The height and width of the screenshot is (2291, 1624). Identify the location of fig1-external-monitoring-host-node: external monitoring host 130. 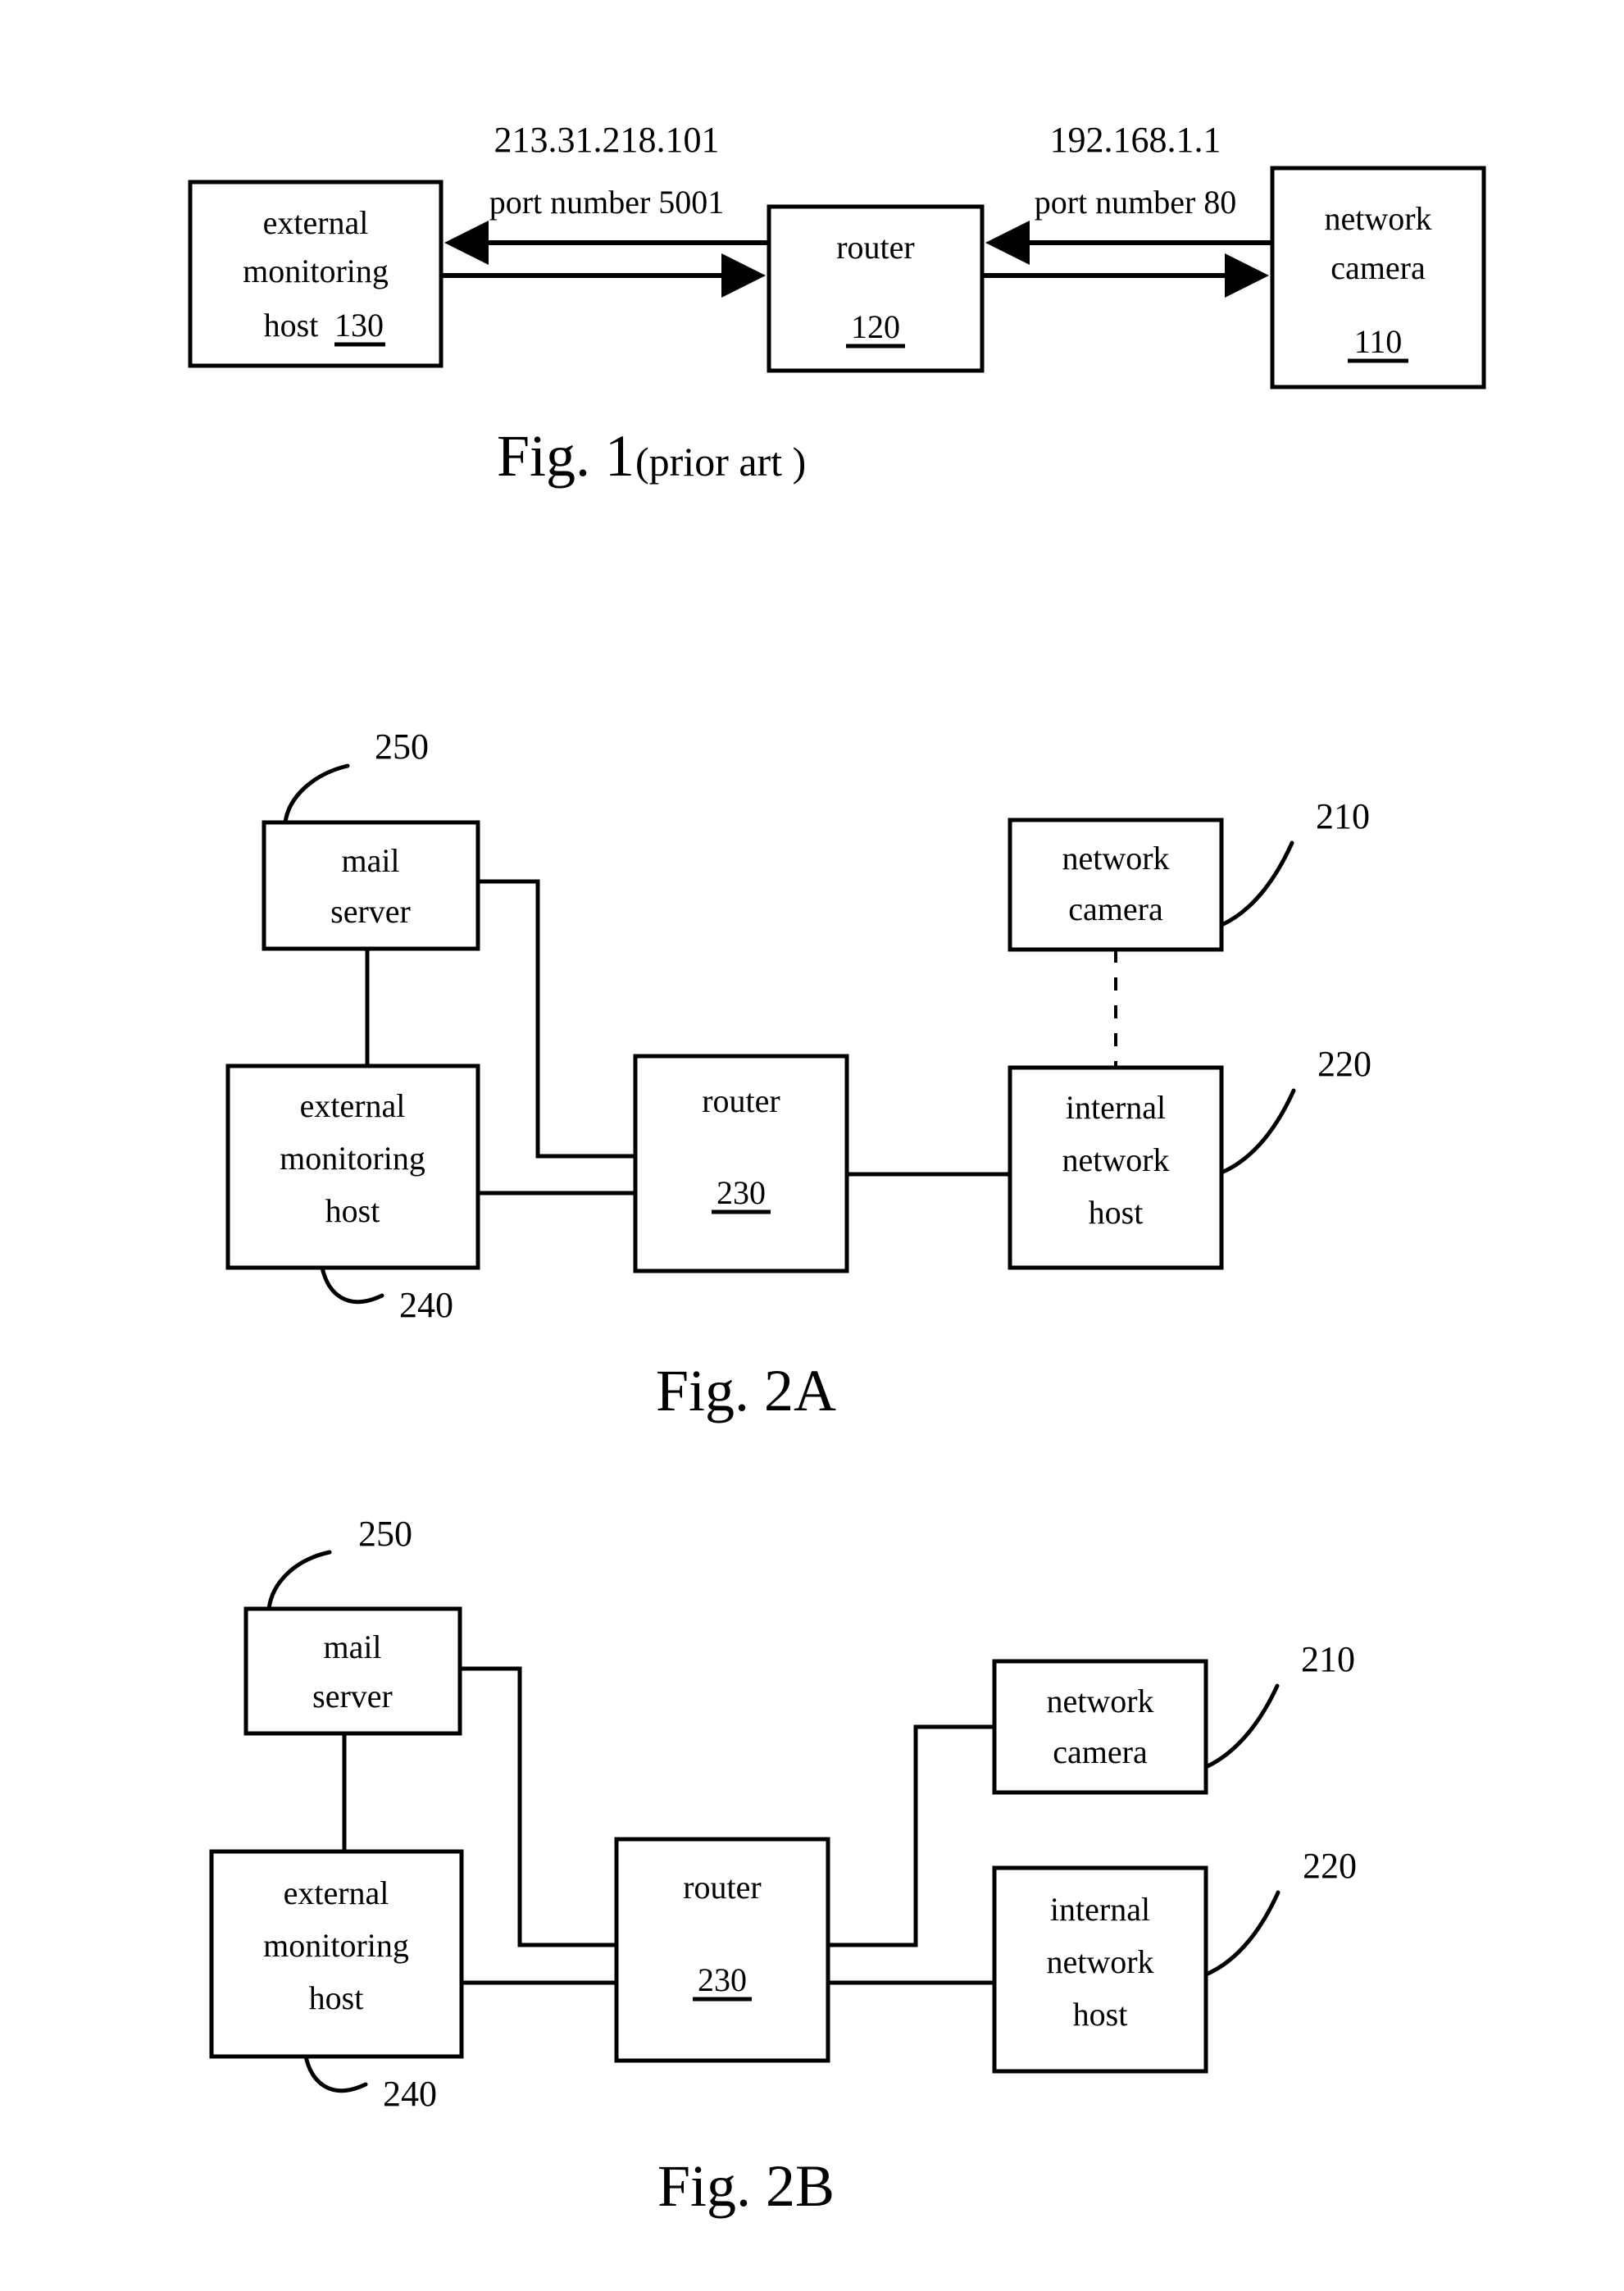
(316, 274).